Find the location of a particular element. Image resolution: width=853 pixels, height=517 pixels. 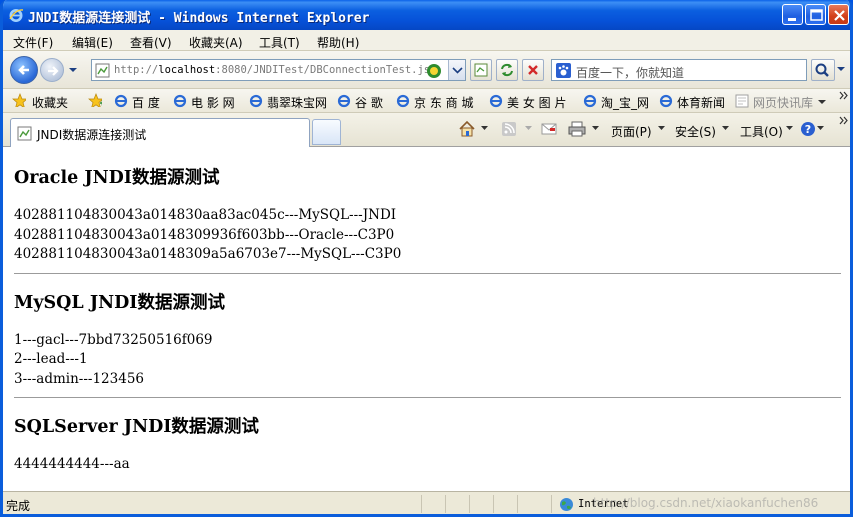

close-button is located at coordinates (838, 14).